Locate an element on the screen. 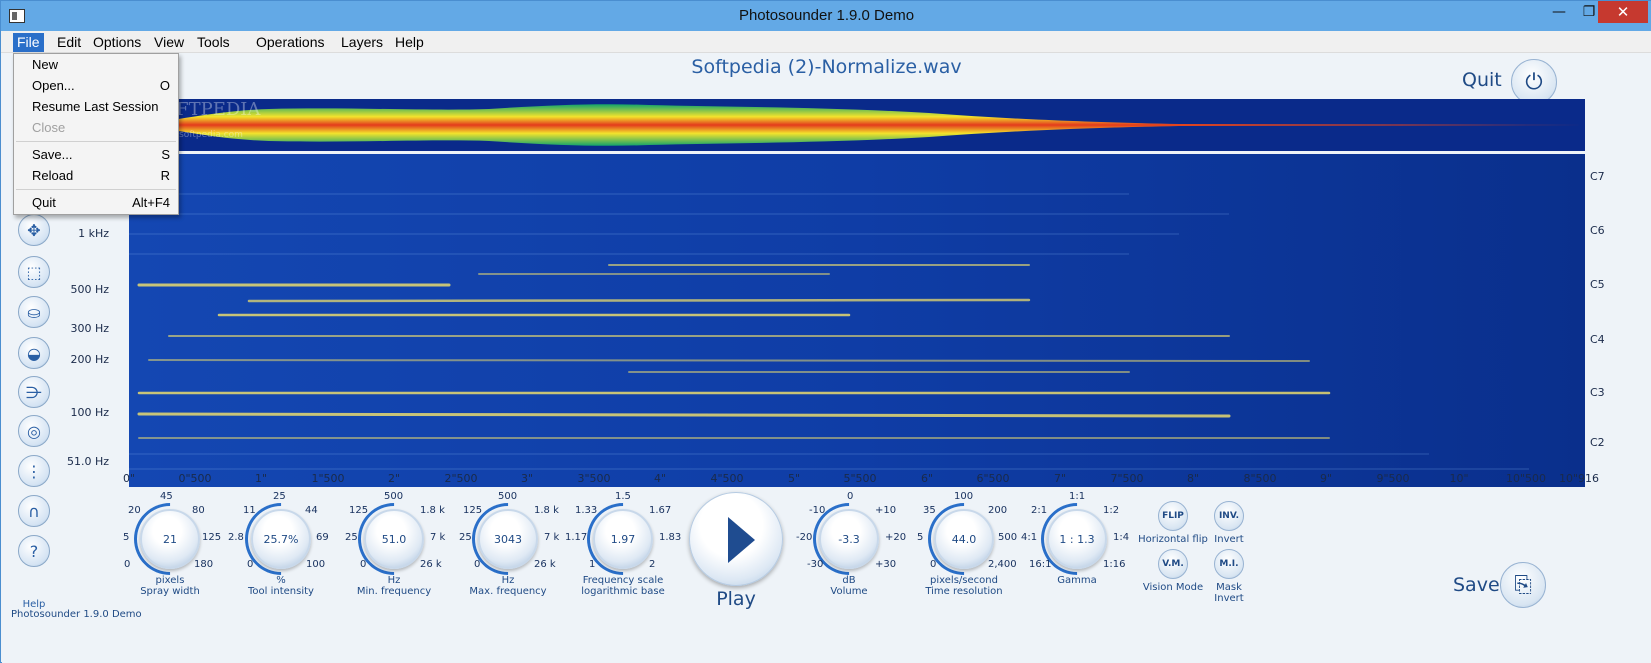 The height and width of the screenshot is (663, 1651). freq-label-100: 100 Hz is located at coordinates (89, 412).